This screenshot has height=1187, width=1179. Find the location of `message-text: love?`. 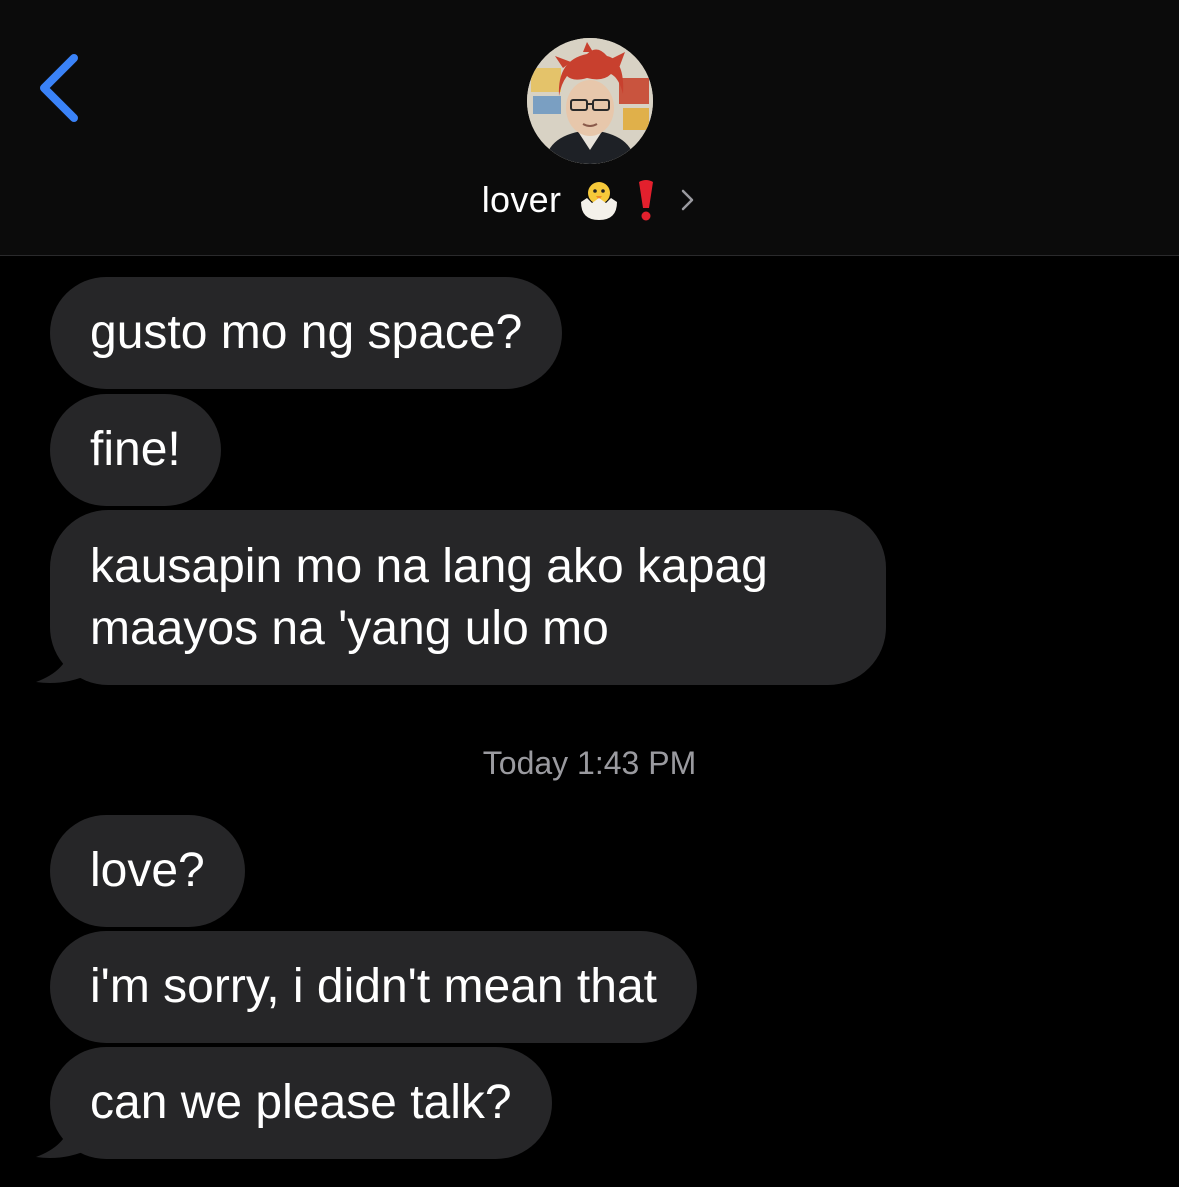

message-text: love? is located at coordinates (147, 870).